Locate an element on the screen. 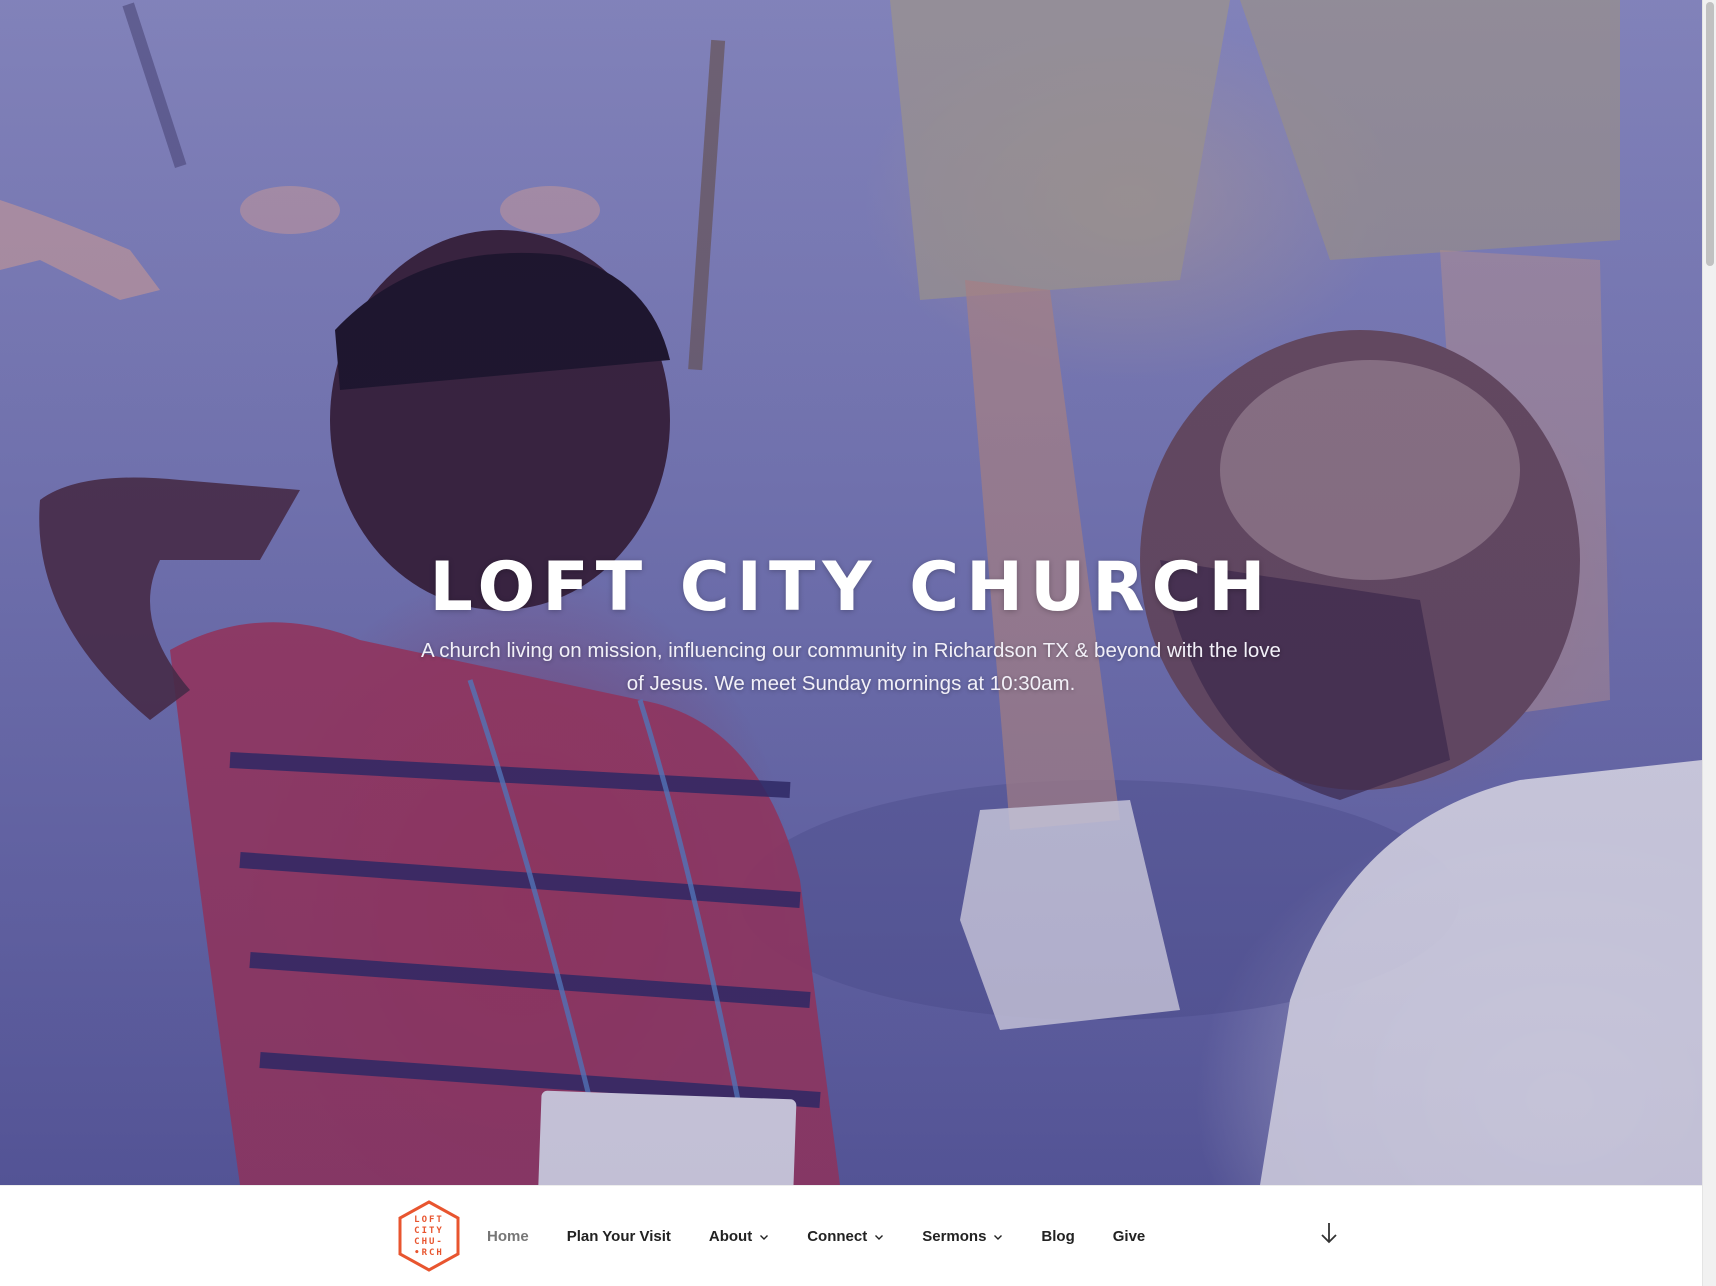 This screenshot has width=1716, height=1286. nav-item-label: Plan Your Visit is located at coordinates (618, 1236).